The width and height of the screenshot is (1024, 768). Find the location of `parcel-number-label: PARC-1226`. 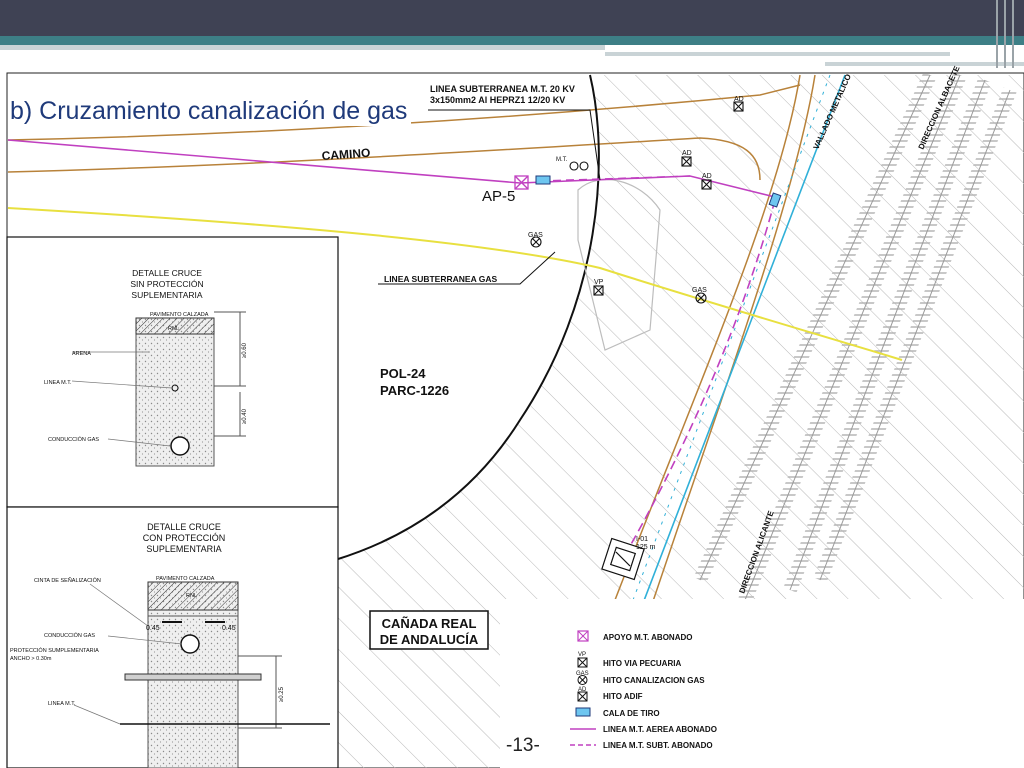

parcel-number-label: PARC-1226 is located at coordinates (414, 390).